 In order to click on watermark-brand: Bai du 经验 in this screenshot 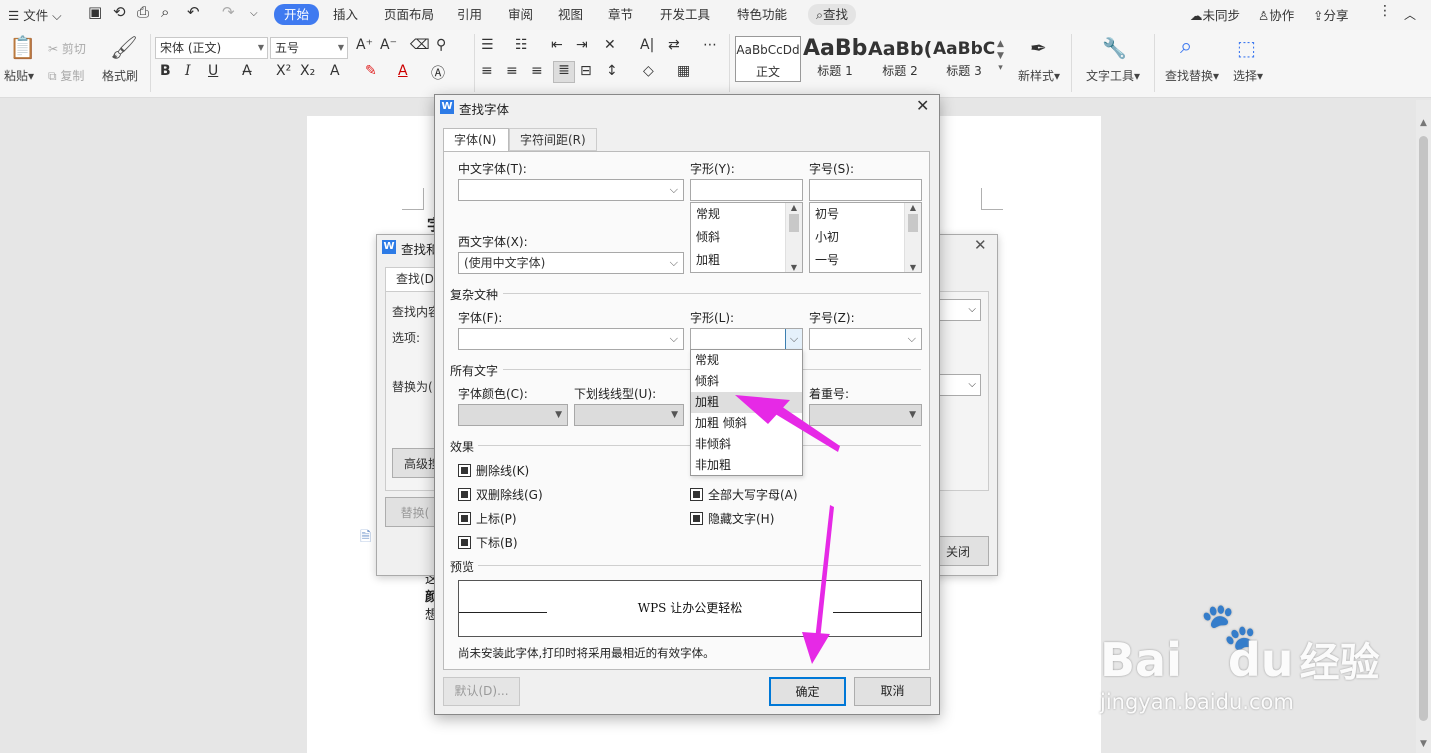, I will do `click(1240, 659)`.